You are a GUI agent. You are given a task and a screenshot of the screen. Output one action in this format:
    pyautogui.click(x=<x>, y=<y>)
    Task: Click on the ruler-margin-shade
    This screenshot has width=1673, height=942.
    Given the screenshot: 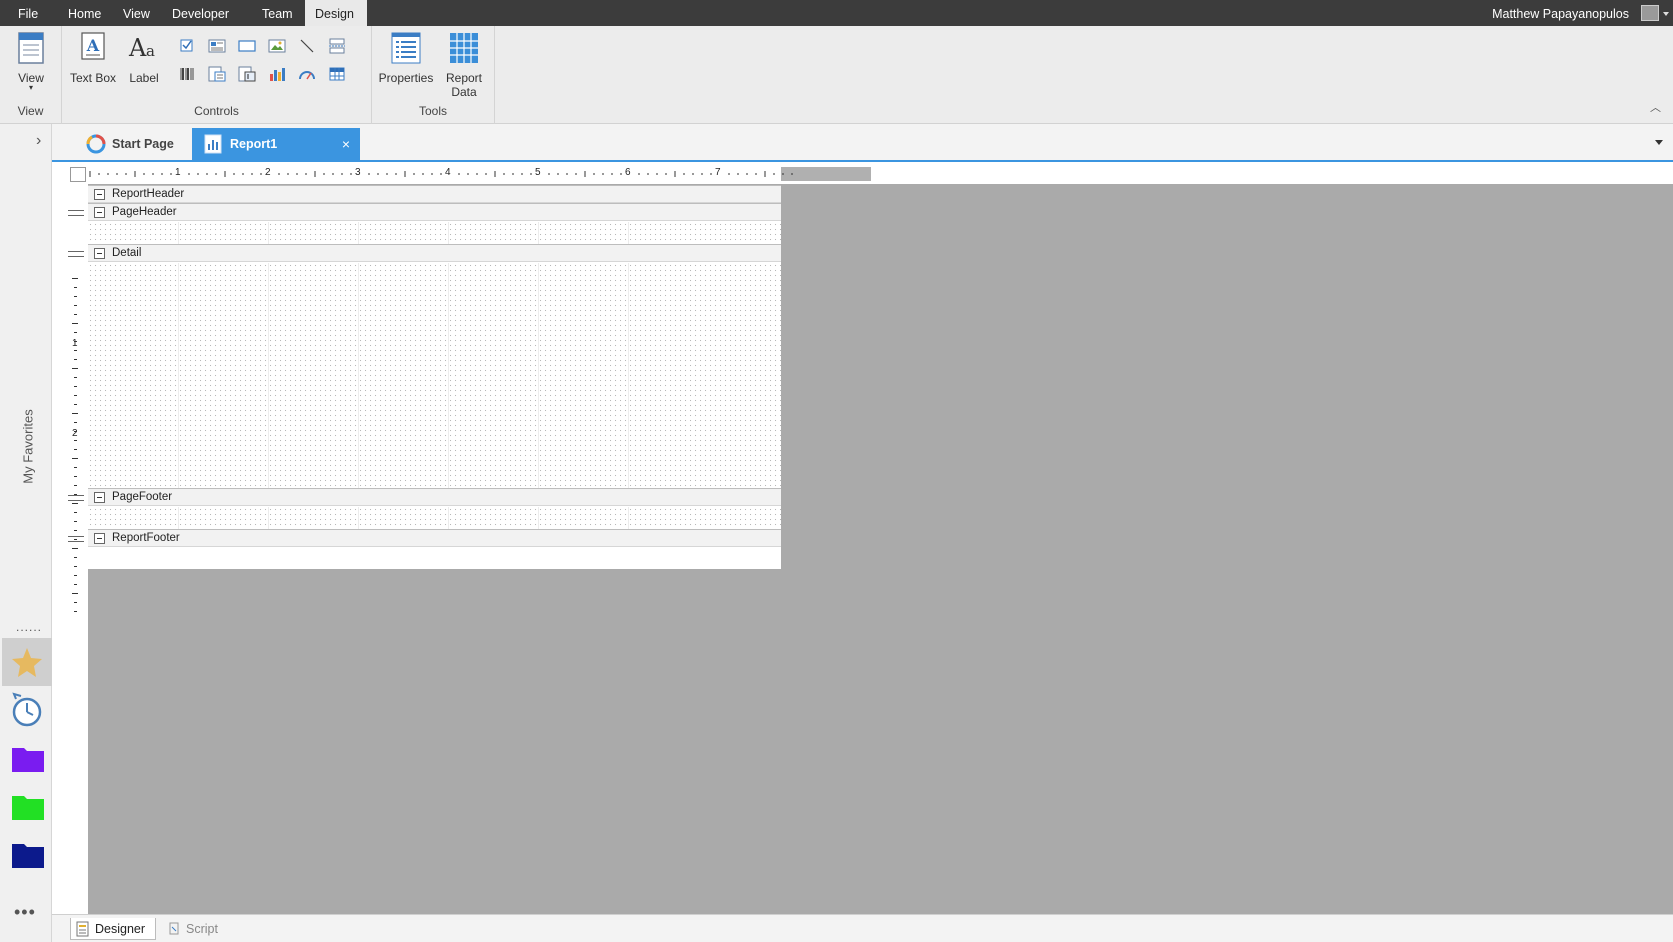 What is the action you would take?
    pyautogui.click(x=826, y=174)
    